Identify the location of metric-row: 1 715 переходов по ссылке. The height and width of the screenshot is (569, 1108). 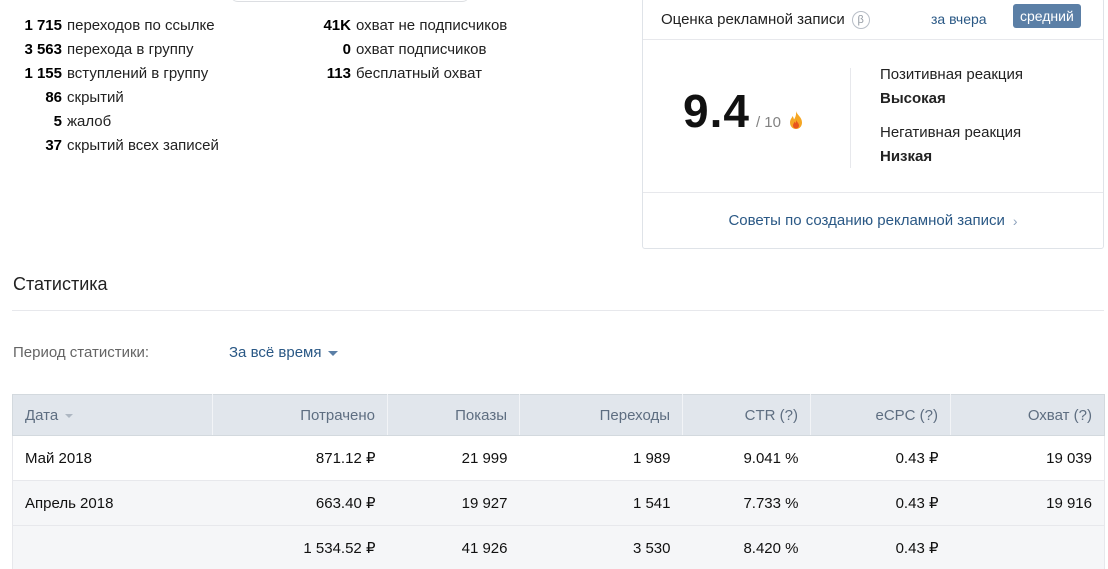
(110, 26).